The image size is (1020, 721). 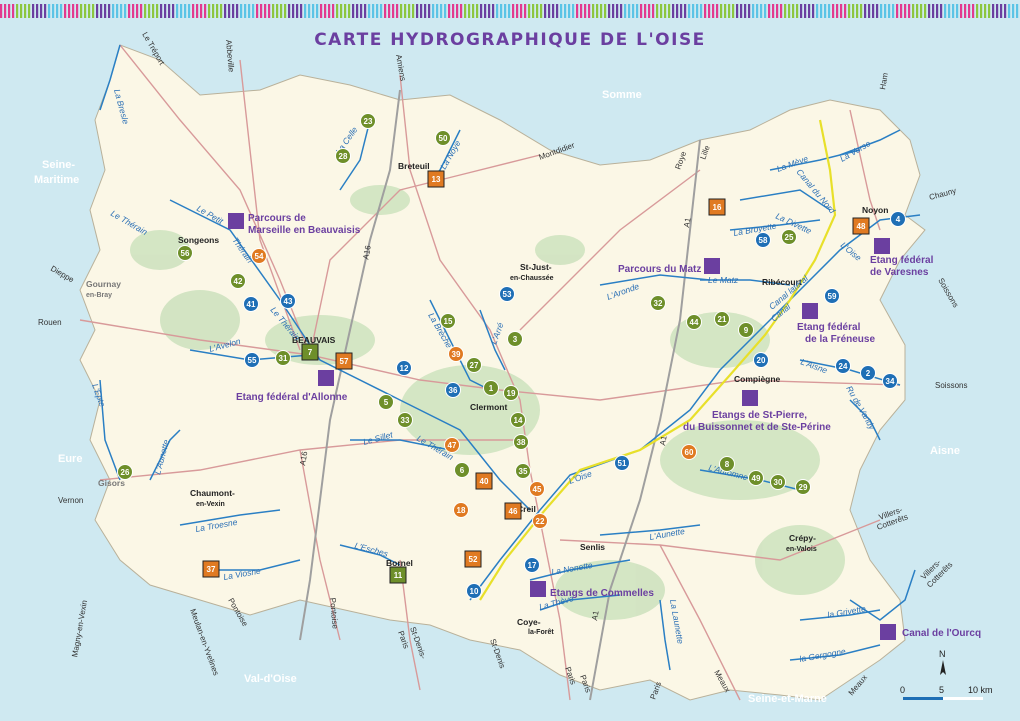 I want to click on marker-47: 47, so click(x=452, y=445).